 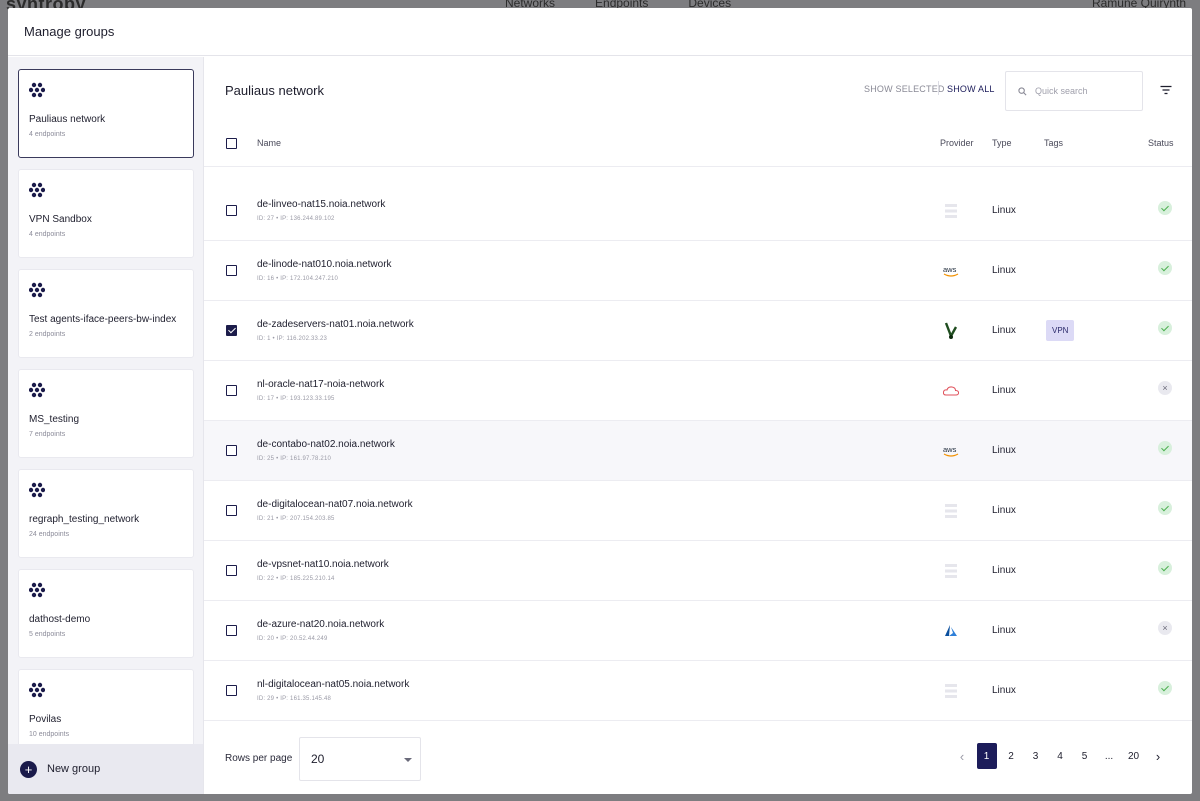 I want to click on endpoint-name: nl-oracle-nat17-noia-network, so click(x=321, y=384).